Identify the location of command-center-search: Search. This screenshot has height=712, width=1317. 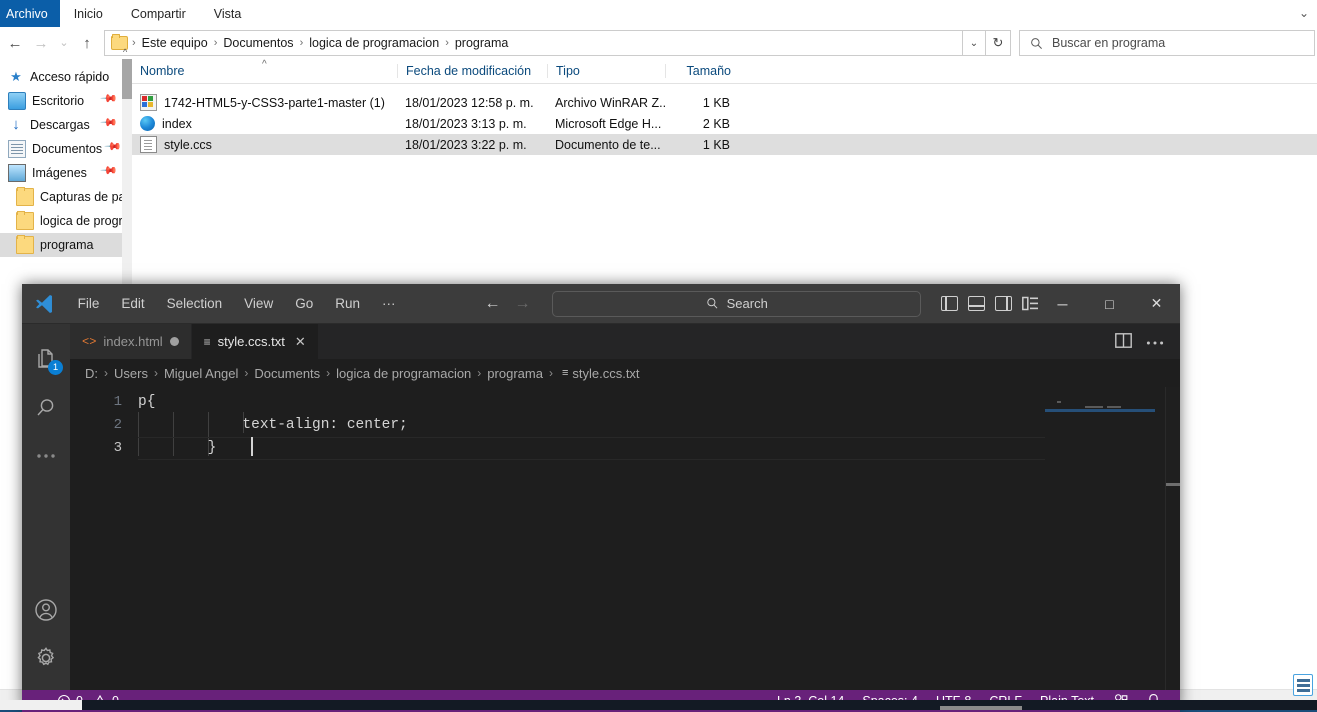
(736, 303).